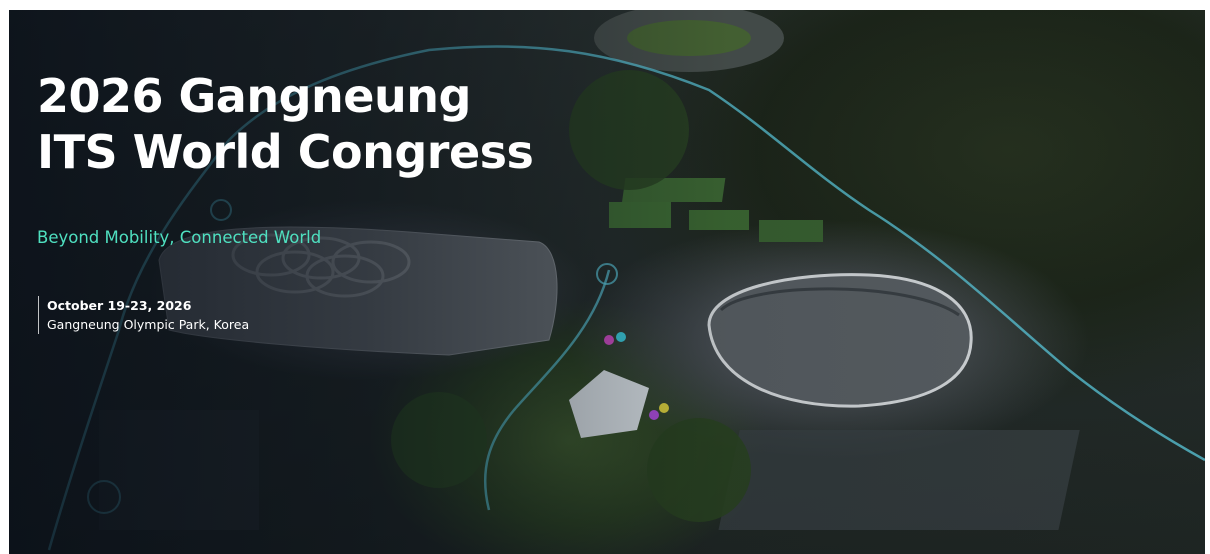 Image resolution: width=1210 pixels, height=554 pixels. What do you see at coordinates (285, 124) in the screenshot?
I see `event-title: 2026 Gangneung ITS World Congress` at bounding box center [285, 124].